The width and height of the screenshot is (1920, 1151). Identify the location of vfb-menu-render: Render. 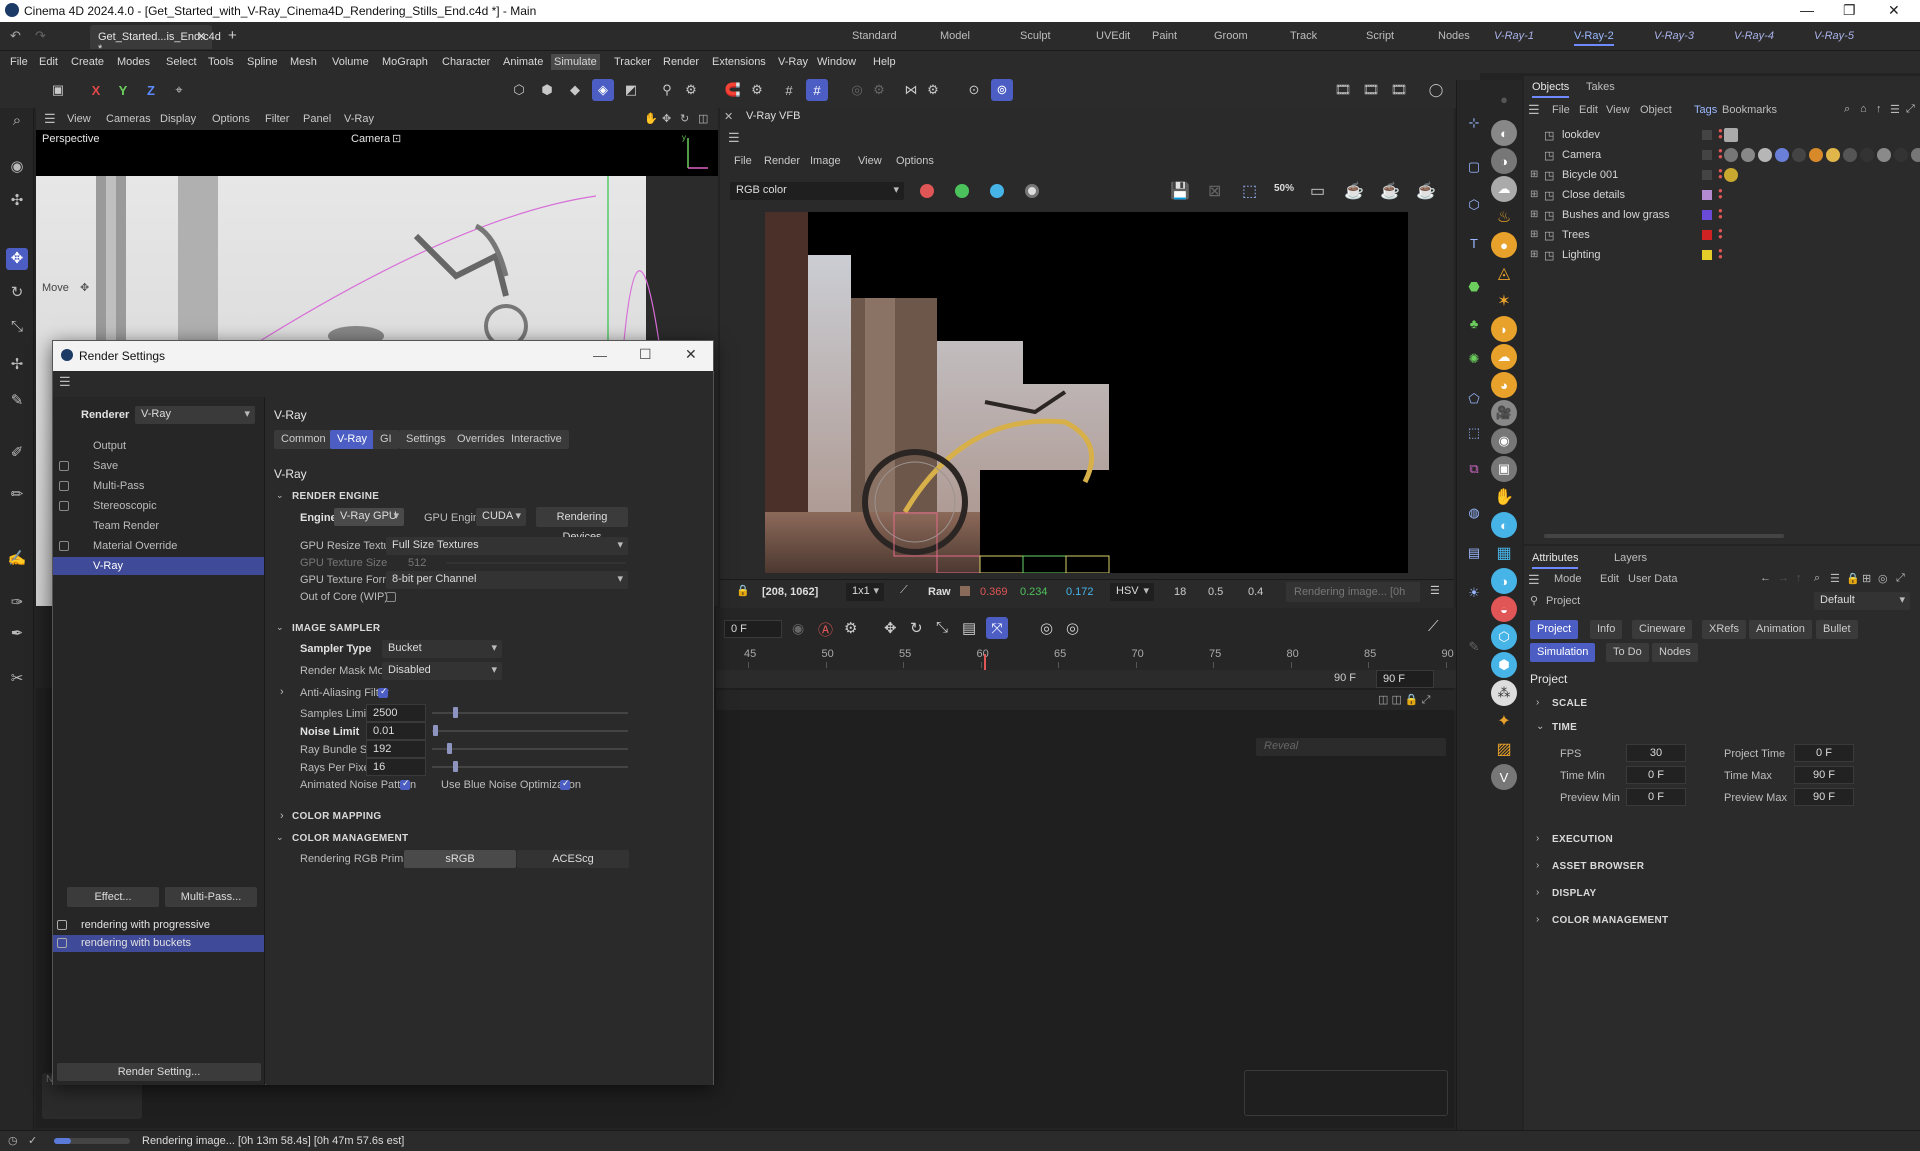
(782, 161).